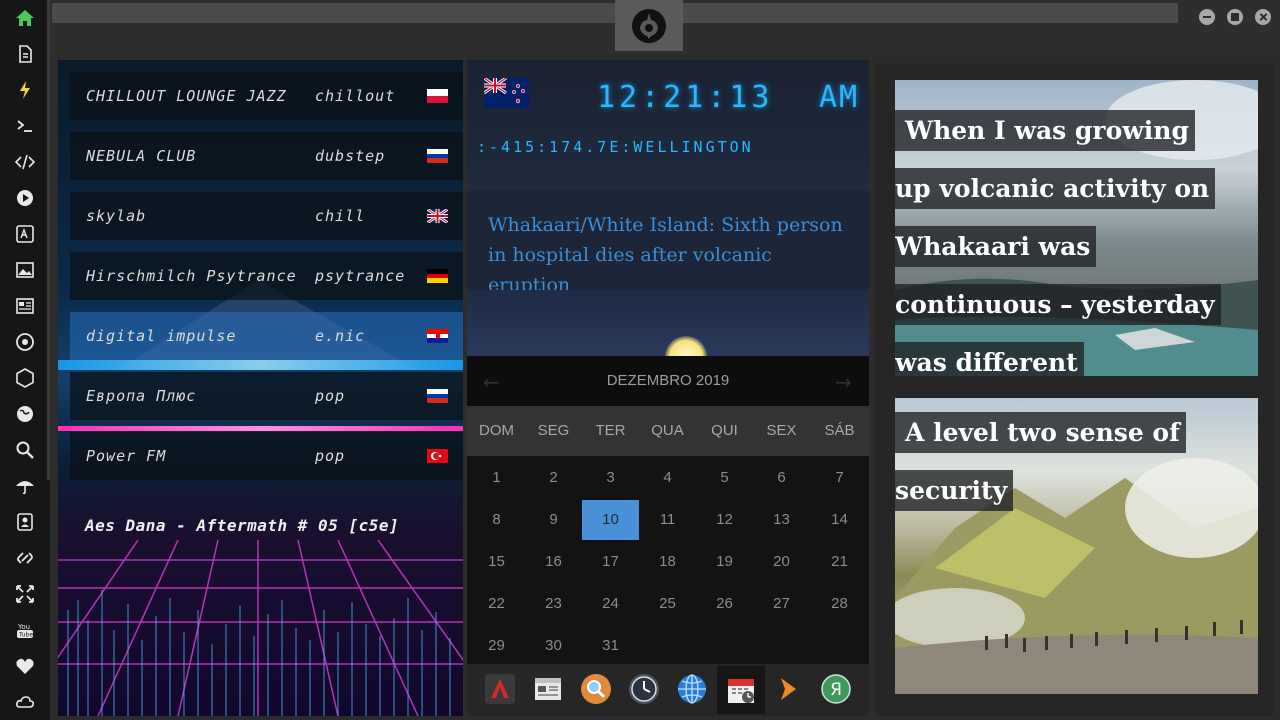 This screenshot has height=720, width=1280. I want to click on calendar-day: 6, so click(781, 478).